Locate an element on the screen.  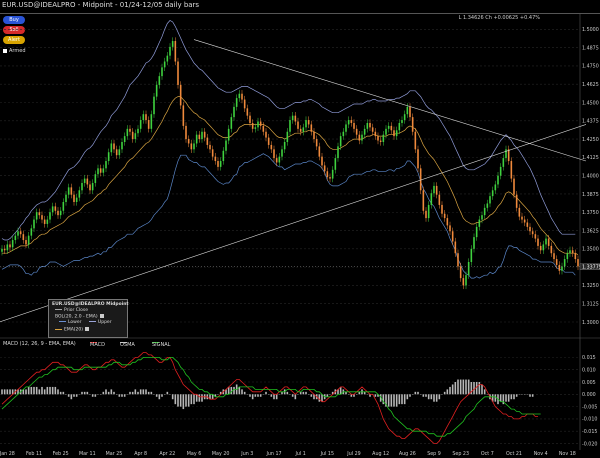
price-tick-label: 1.4500 is located at coordinates (590, 103).